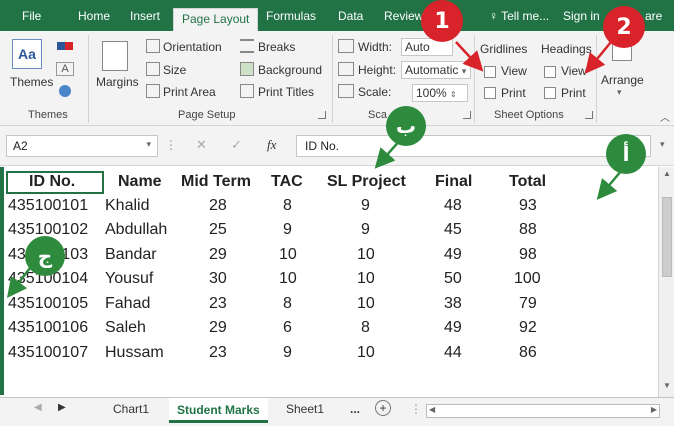  Describe the element at coordinates (276, 47) in the screenshot. I see `breaks-button: Breaks` at that location.